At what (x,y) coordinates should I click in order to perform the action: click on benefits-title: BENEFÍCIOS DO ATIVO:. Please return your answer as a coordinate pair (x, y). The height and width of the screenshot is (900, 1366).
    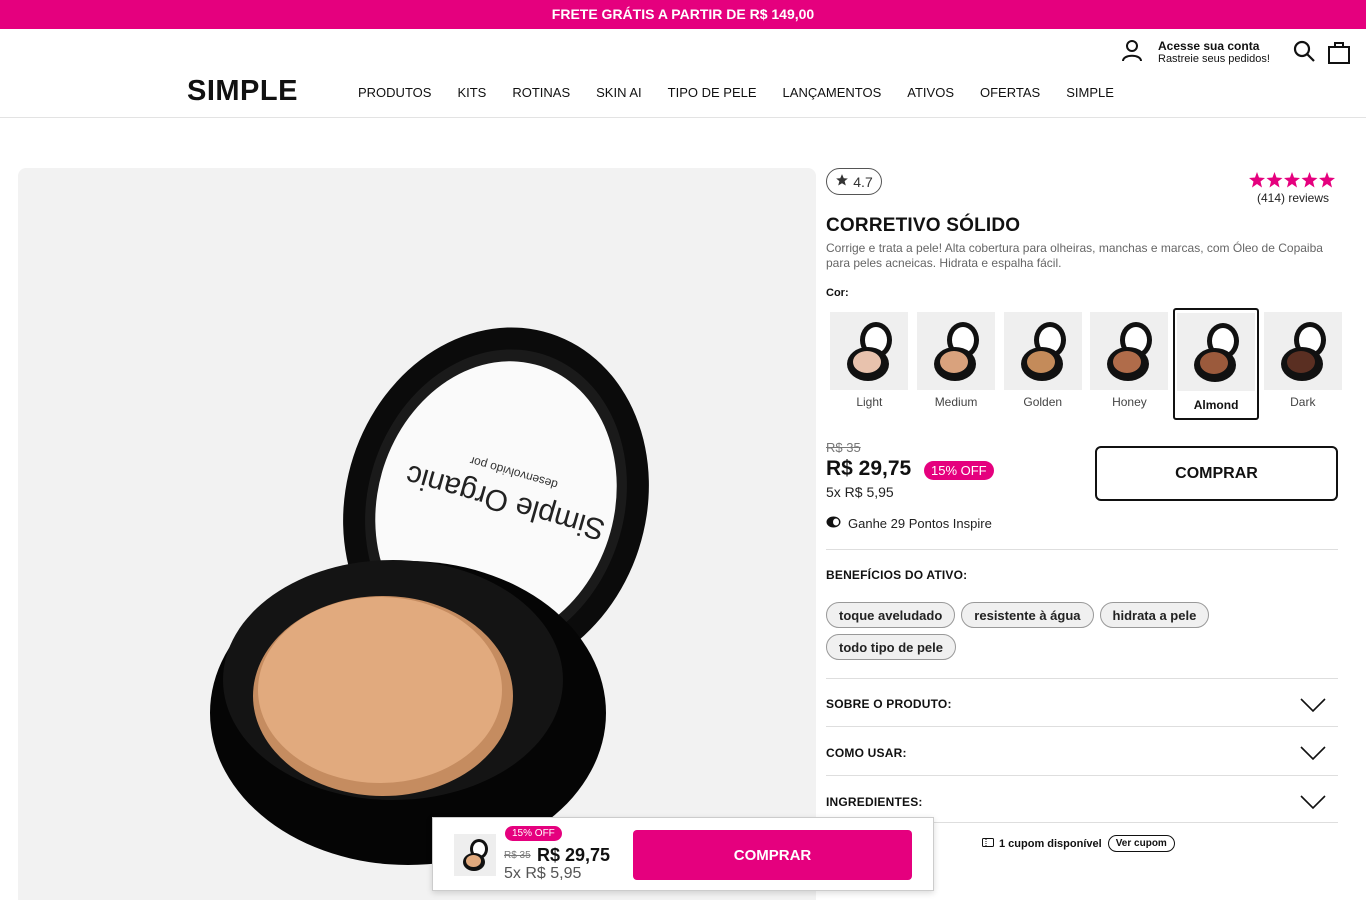
    Looking at the image, I should click on (897, 575).